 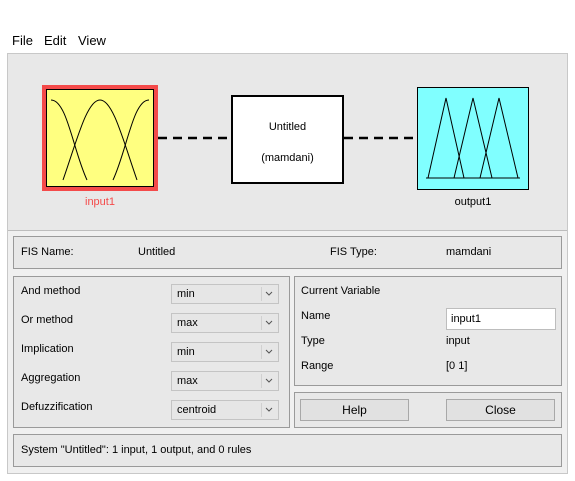 What do you see at coordinates (51, 291) in the screenshot?
I see `and-method-label: And method` at bounding box center [51, 291].